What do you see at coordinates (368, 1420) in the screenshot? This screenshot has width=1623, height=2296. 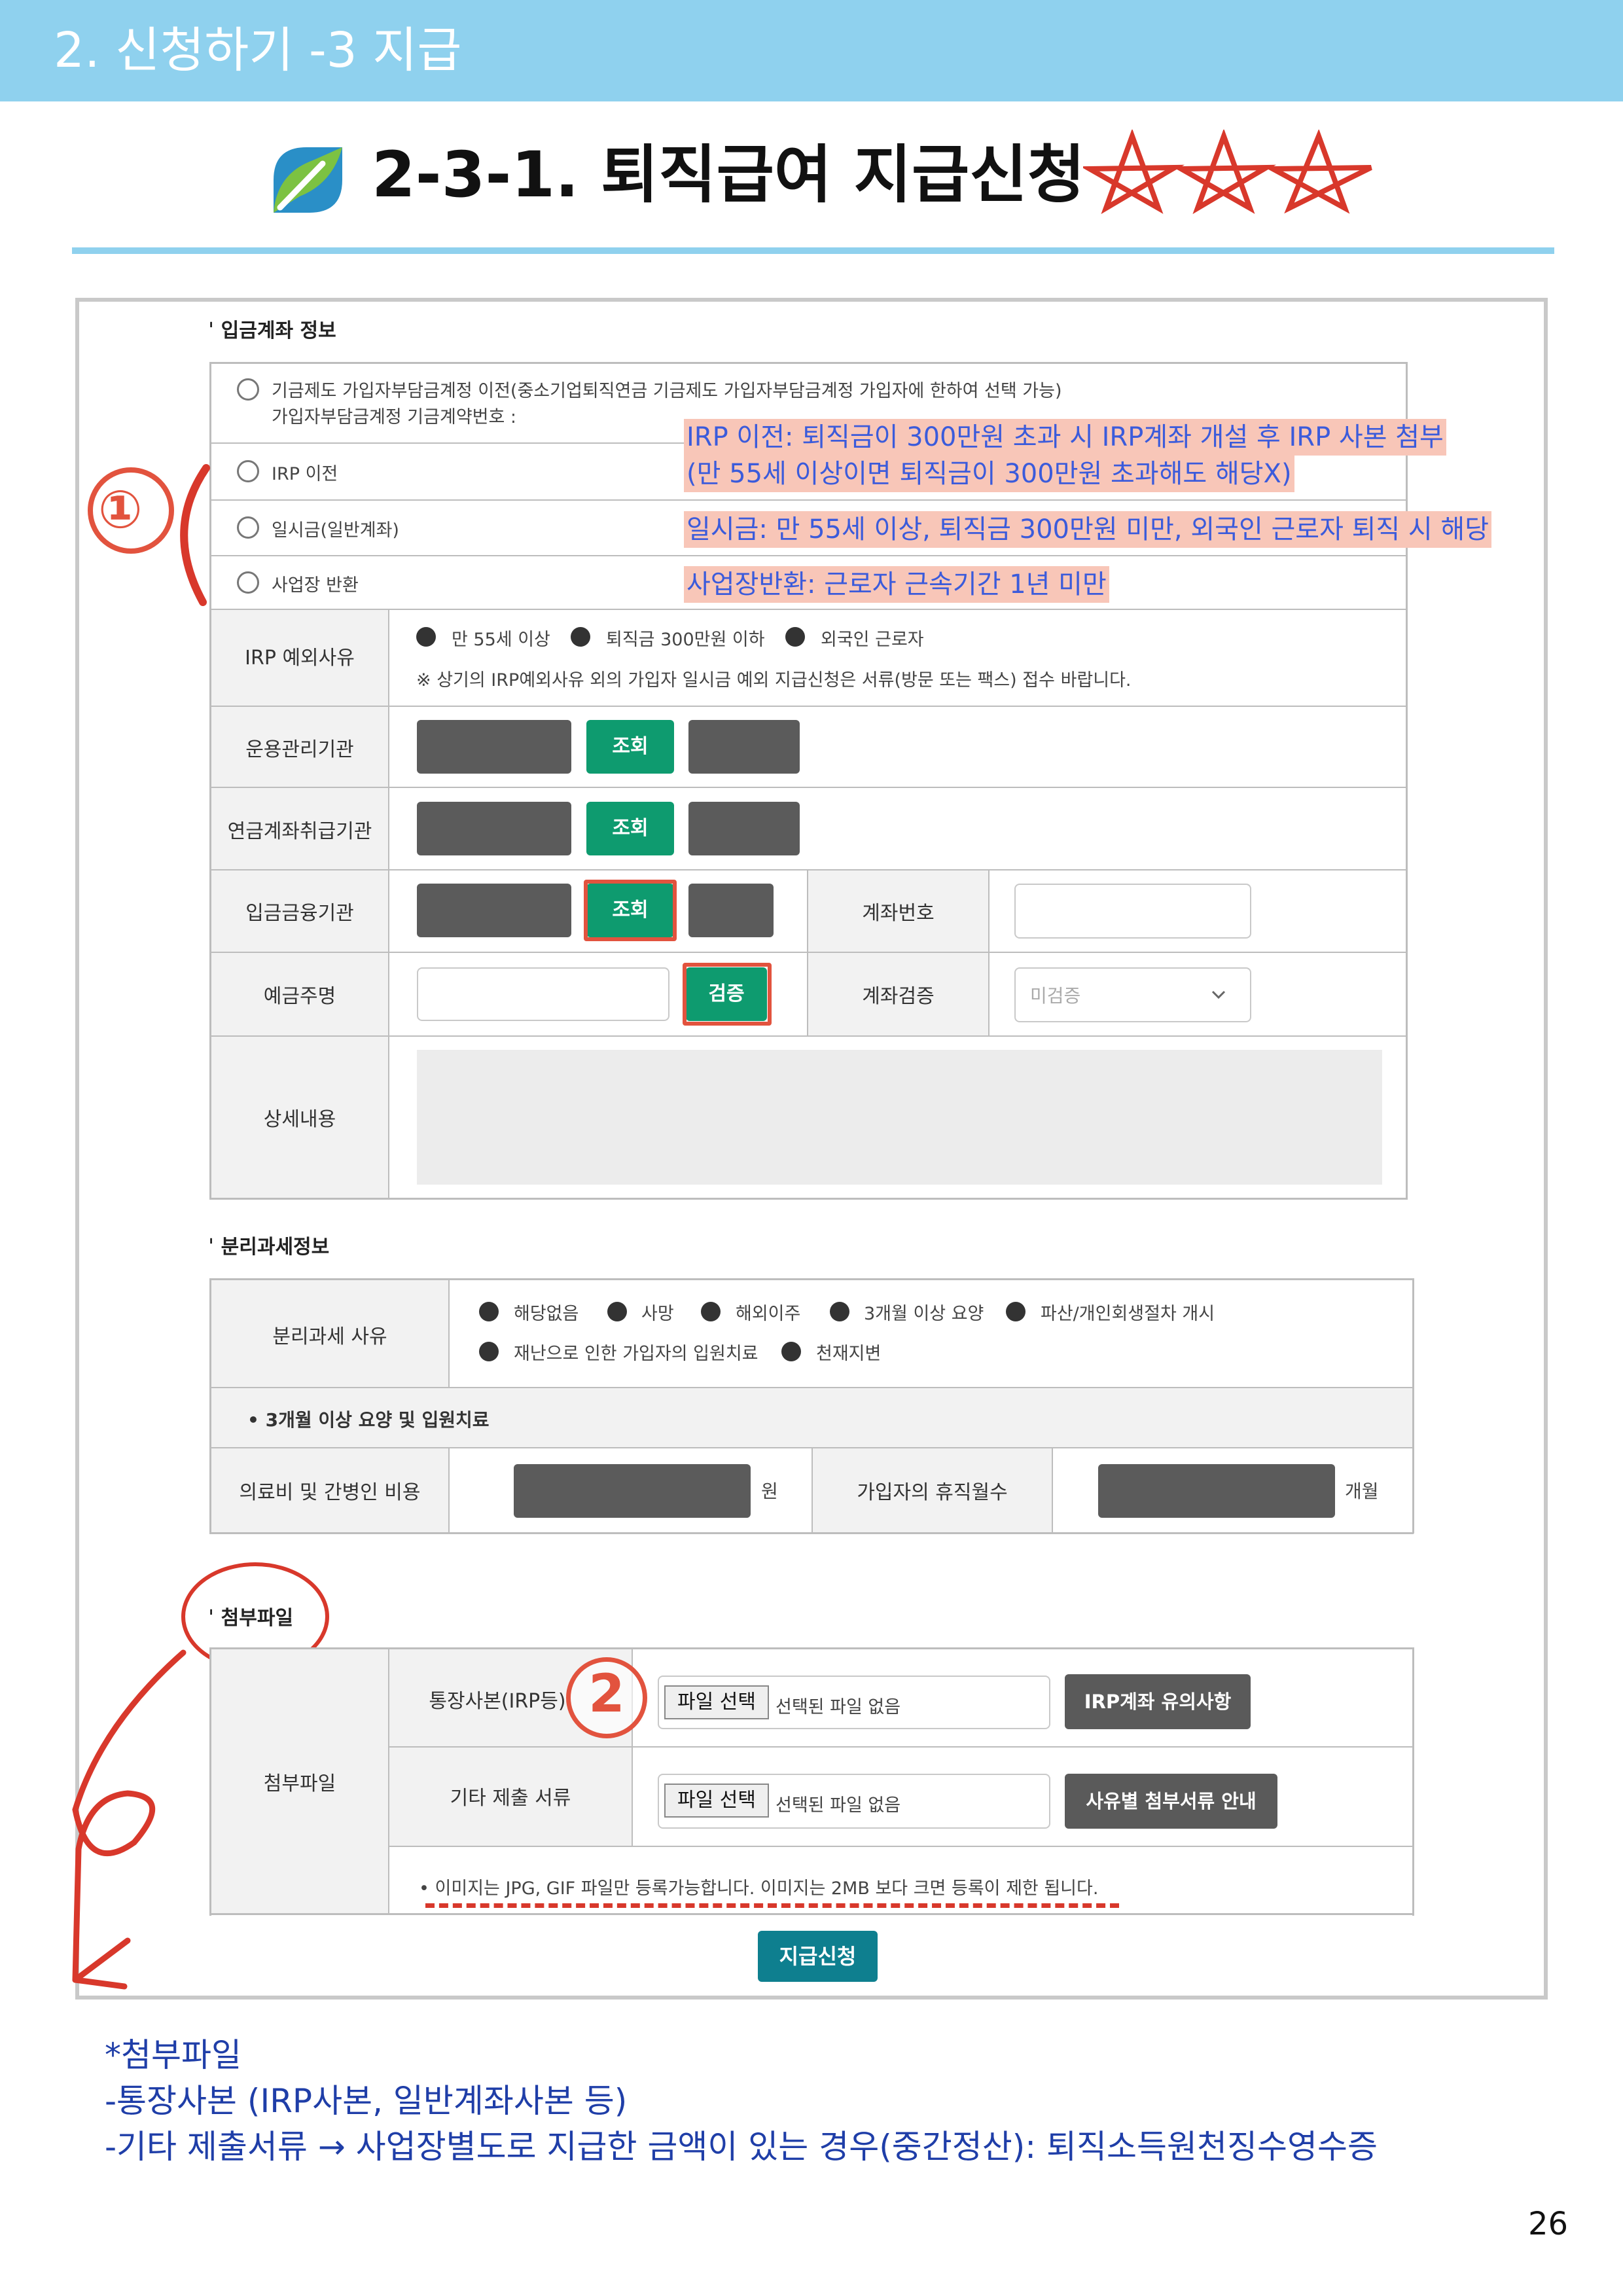 I see `tax-sub-heading: • 3개월 이상 요양 및 입원치료` at bounding box center [368, 1420].